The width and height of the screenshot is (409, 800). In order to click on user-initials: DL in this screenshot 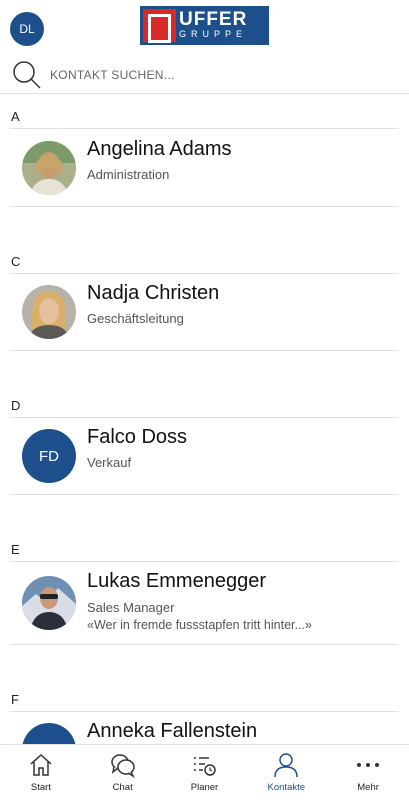, I will do `click(27, 29)`.